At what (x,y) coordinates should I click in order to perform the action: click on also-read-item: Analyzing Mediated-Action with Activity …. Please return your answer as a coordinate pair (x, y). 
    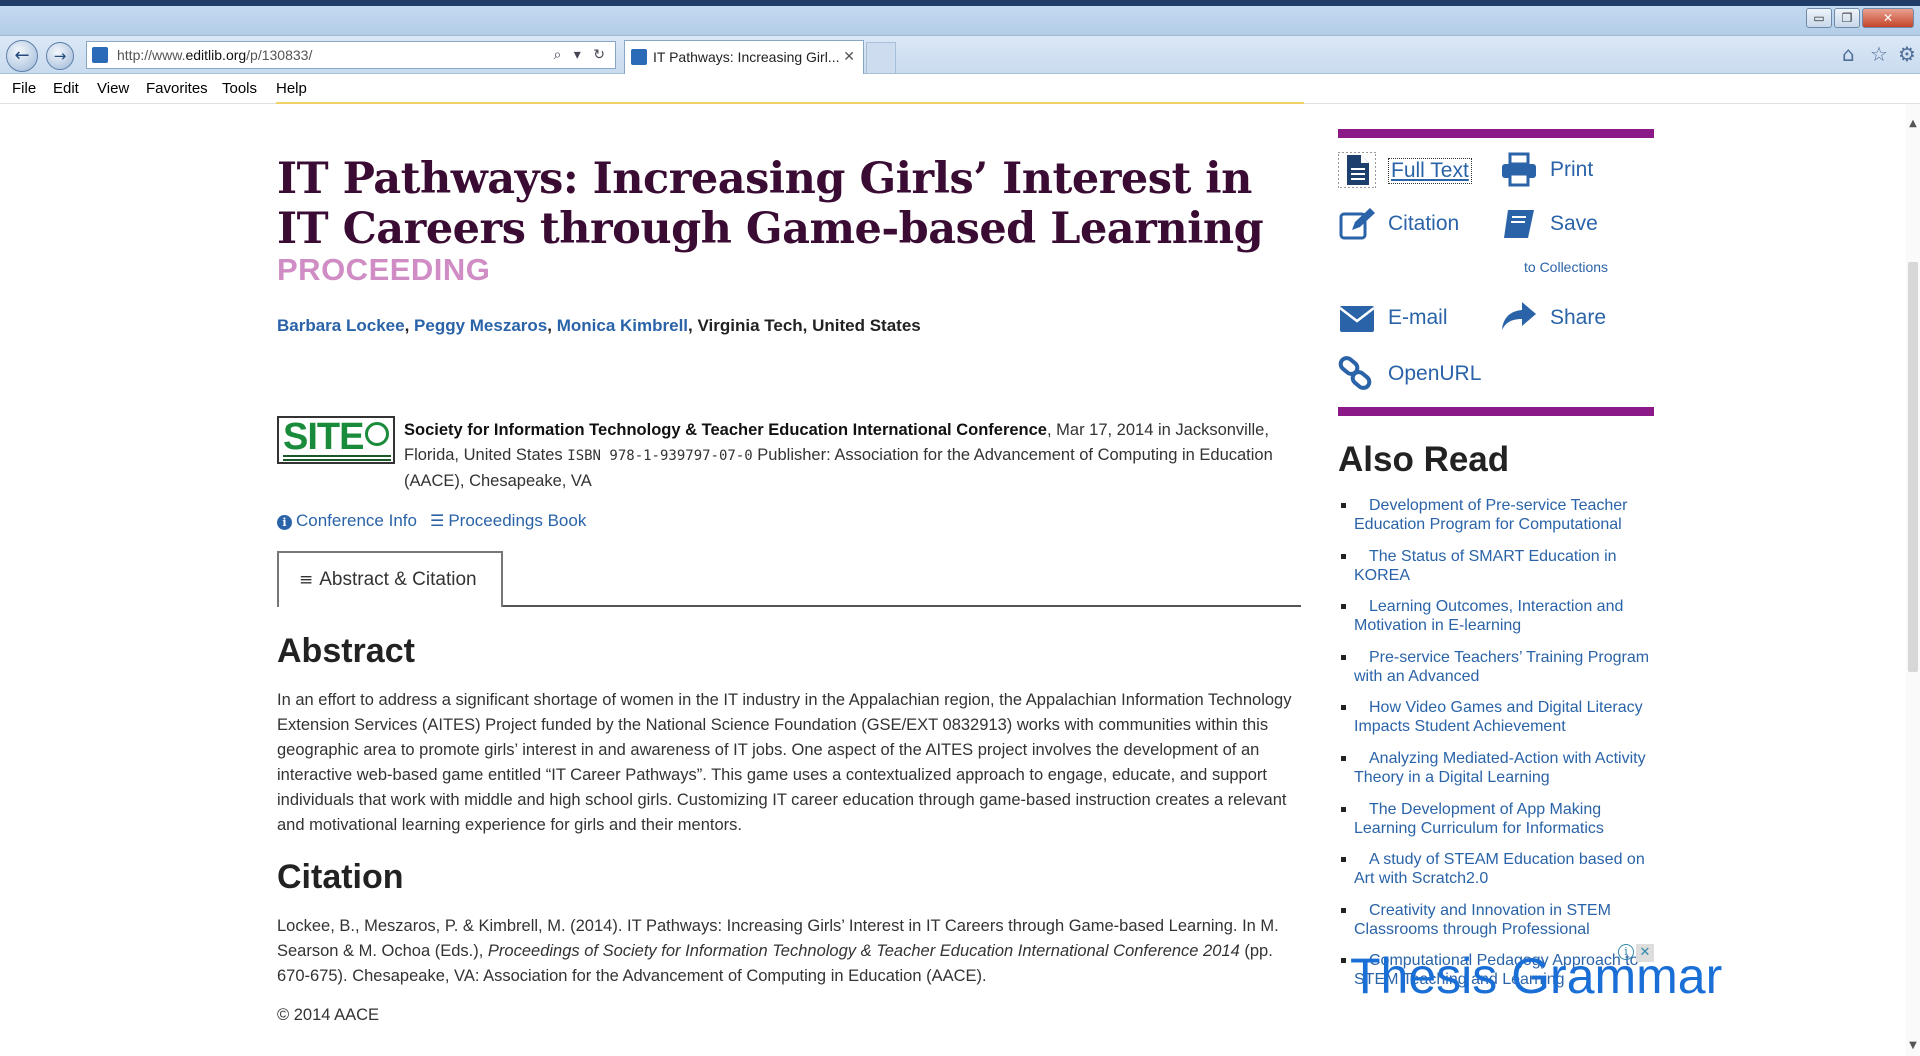
    Looking at the image, I should click on (1498, 768).